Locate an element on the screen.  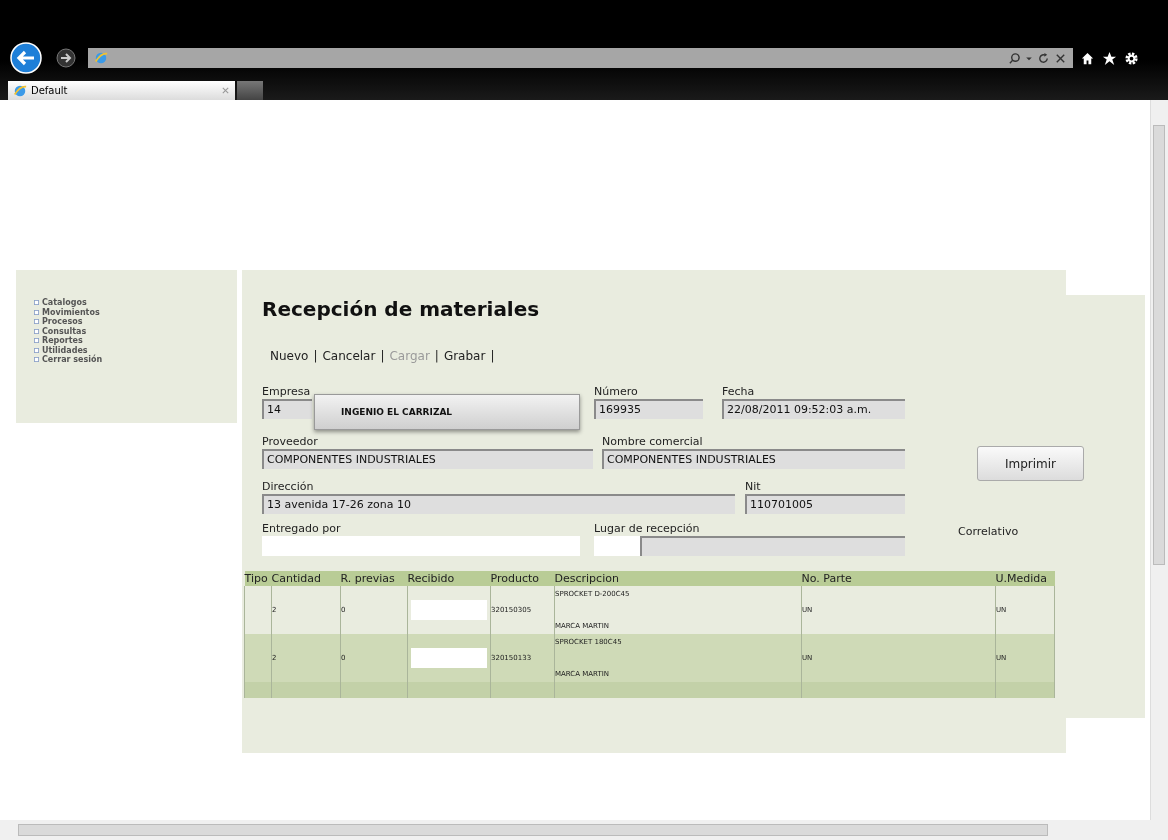
settings-icon is located at coordinates (1131, 58).